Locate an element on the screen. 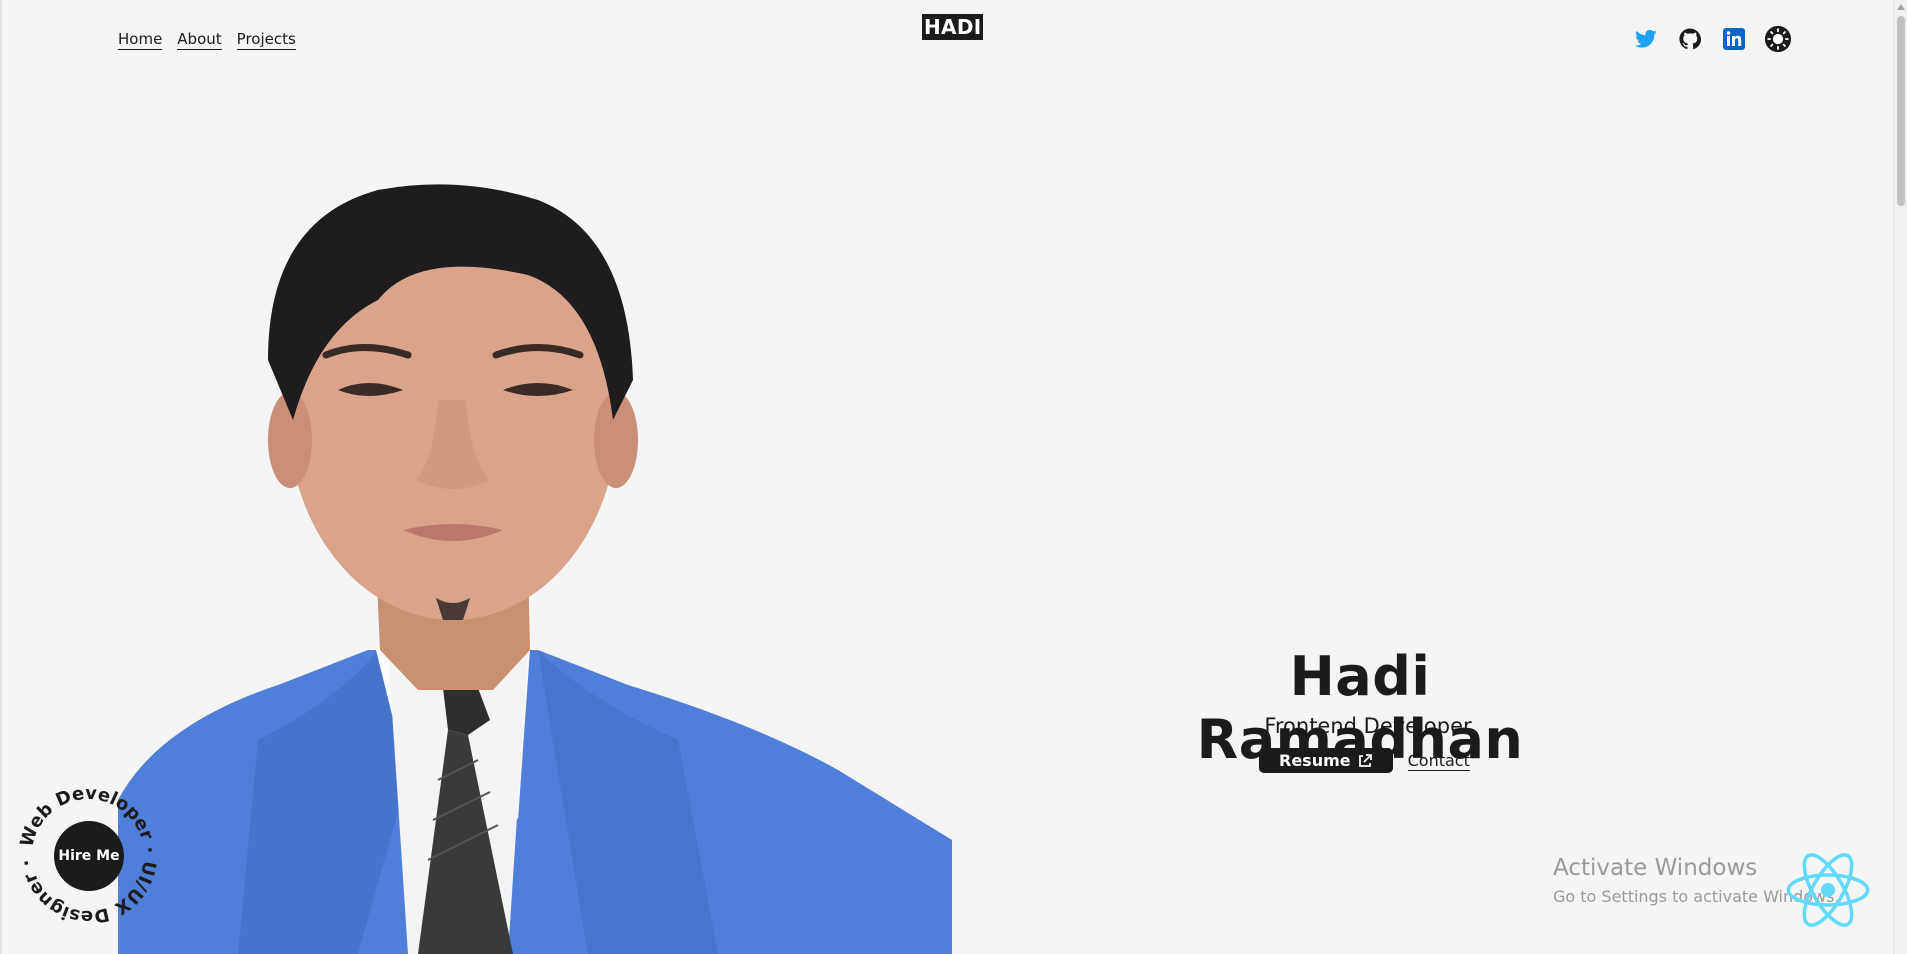  main-nav: Home About Projects is located at coordinates (207, 40).